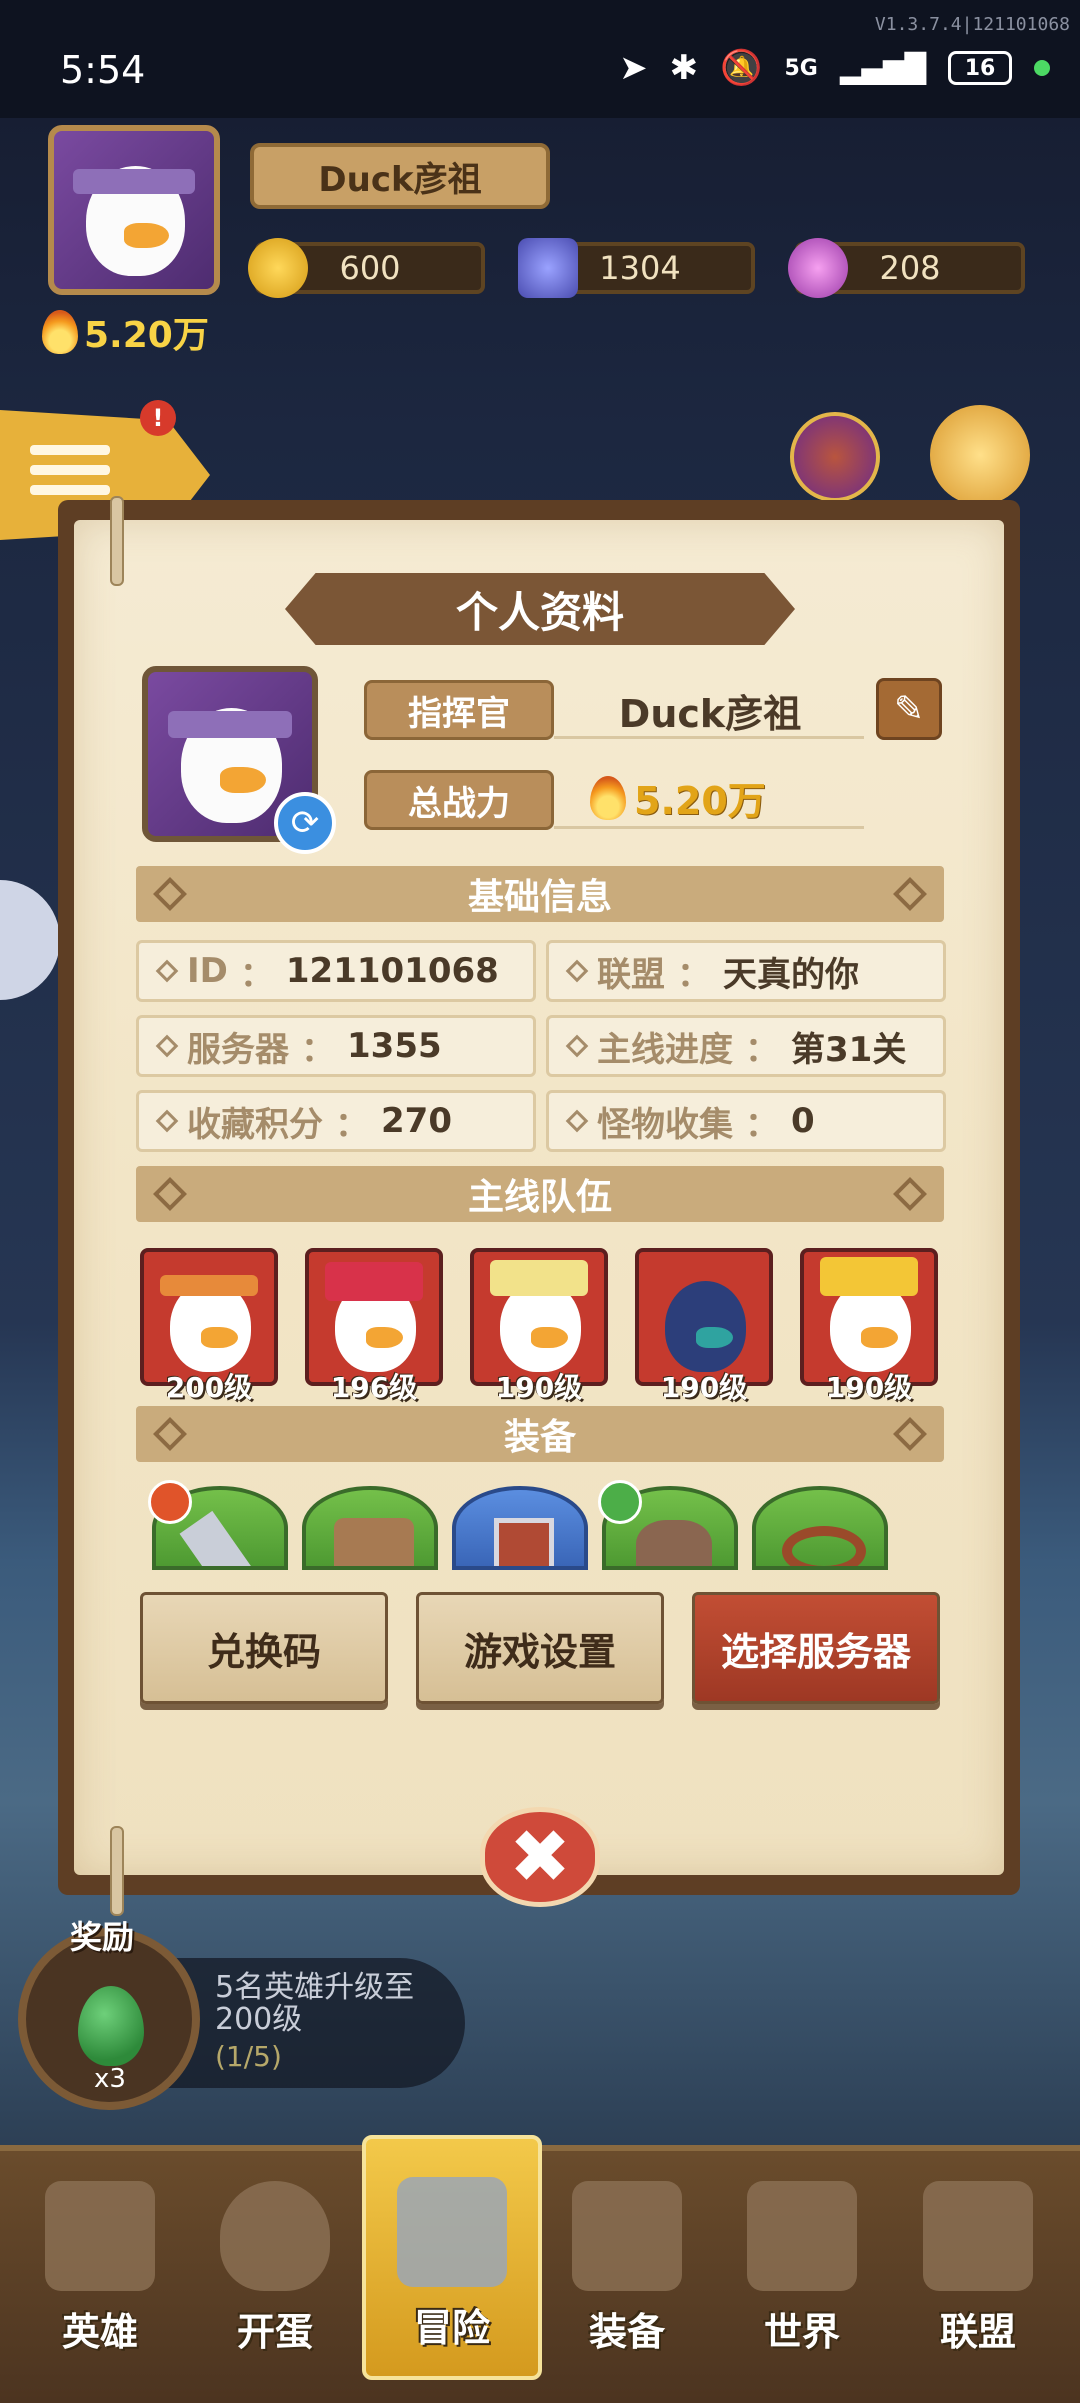 The image size is (1080, 2403). Describe the element at coordinates (248, 2056) in the screenshot. I see `reward-progress: (1/5)` at that location.